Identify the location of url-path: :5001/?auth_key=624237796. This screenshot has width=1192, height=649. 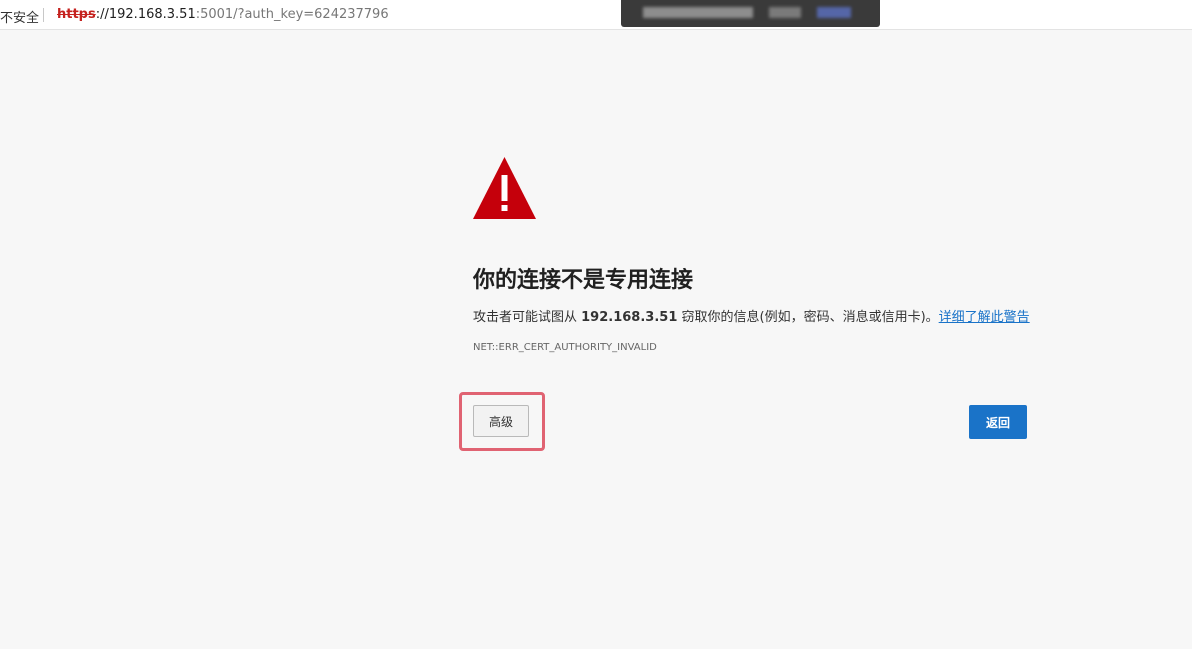
(292, 14).